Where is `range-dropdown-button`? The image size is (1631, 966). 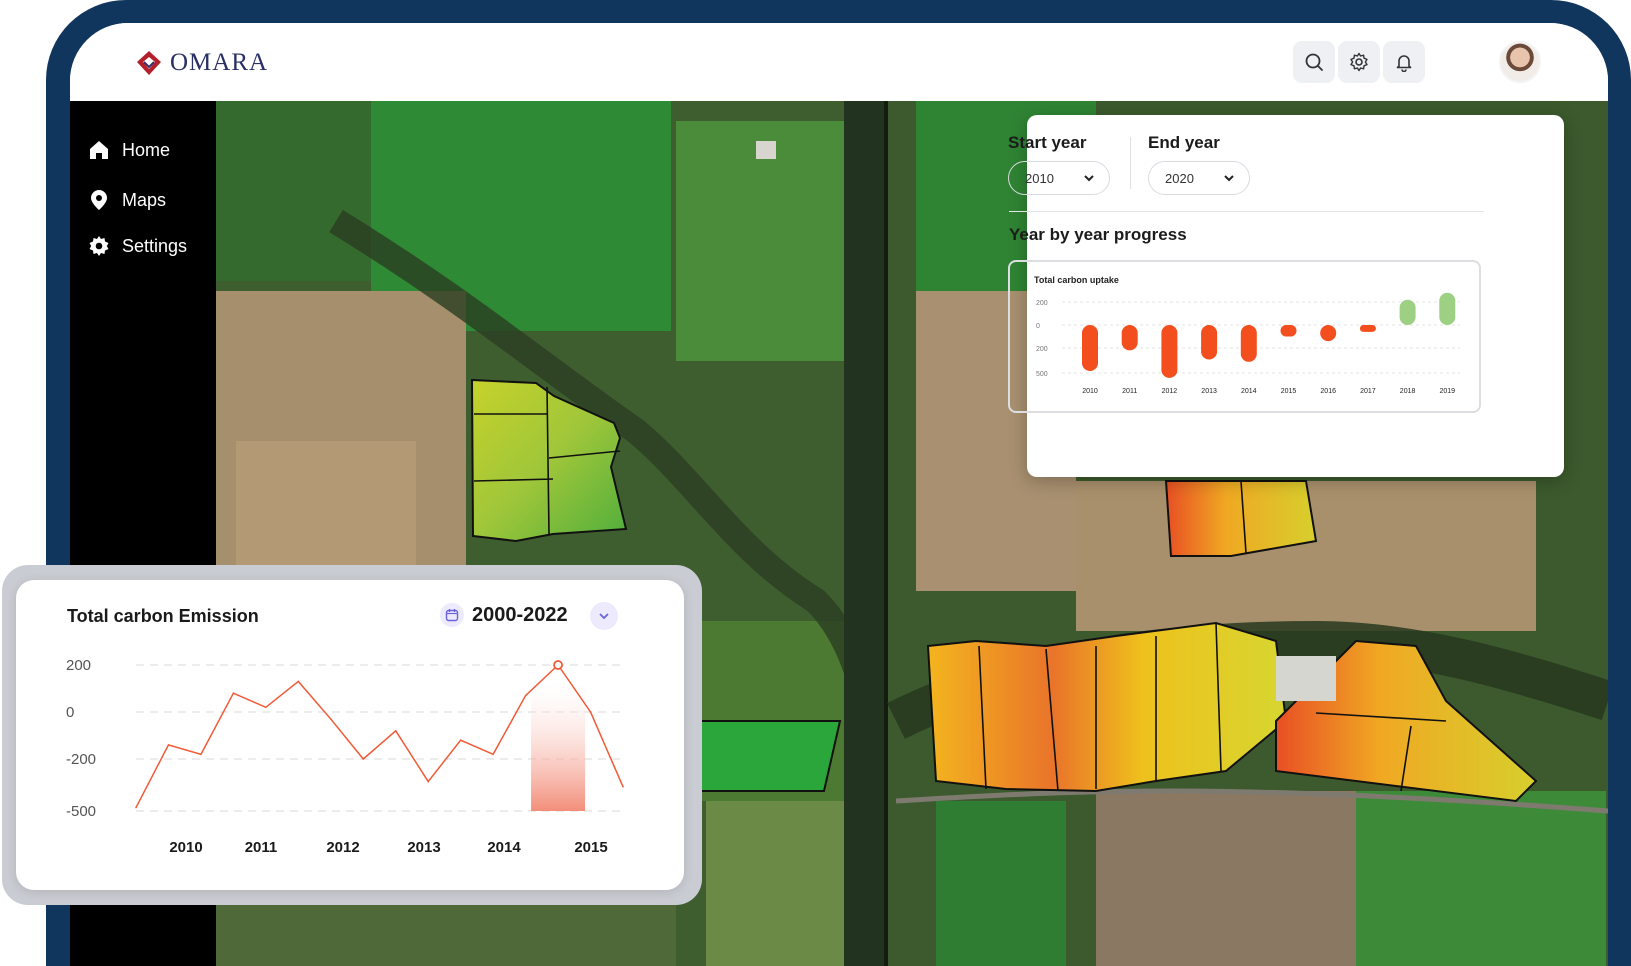
range-dropdown-button is located at coordinates (604, 616).